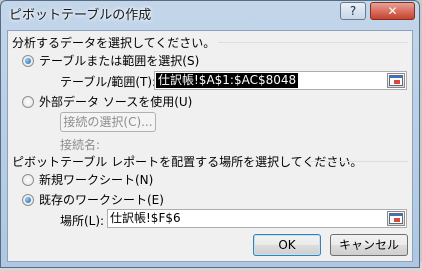 The height and width of the screenshot is (271, 422). Describe the element at coordinates (28, 180) in the screenshot. I see `new-worksheet-radio` at that location.